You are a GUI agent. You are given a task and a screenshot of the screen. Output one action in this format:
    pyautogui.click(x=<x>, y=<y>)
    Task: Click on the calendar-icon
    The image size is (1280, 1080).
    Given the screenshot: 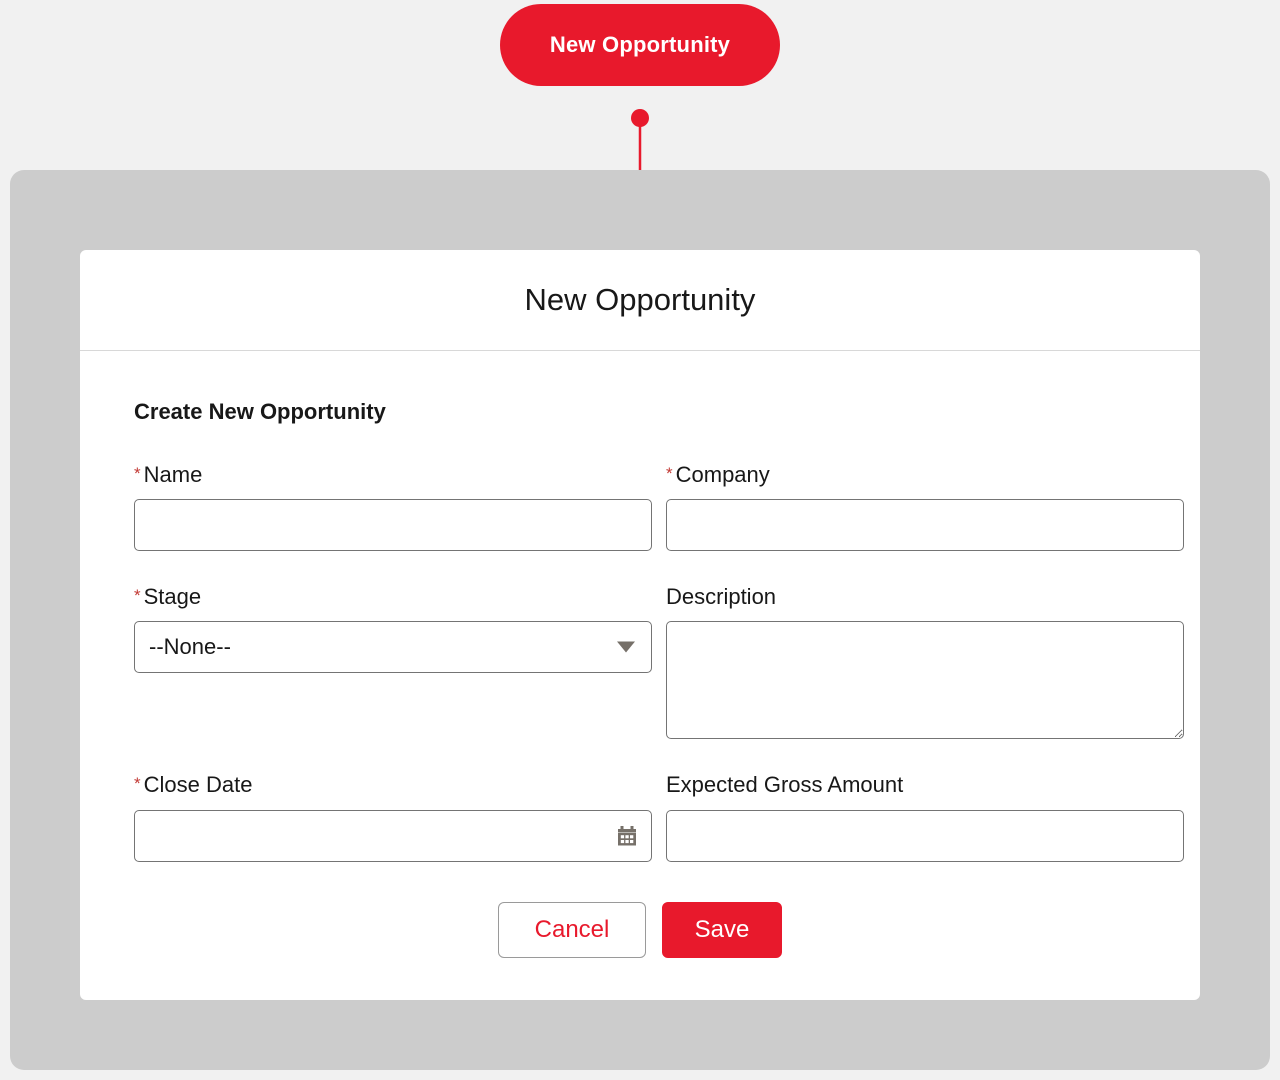 What is the action you would take?
    pyautogui.click(x=627, y=835)
    